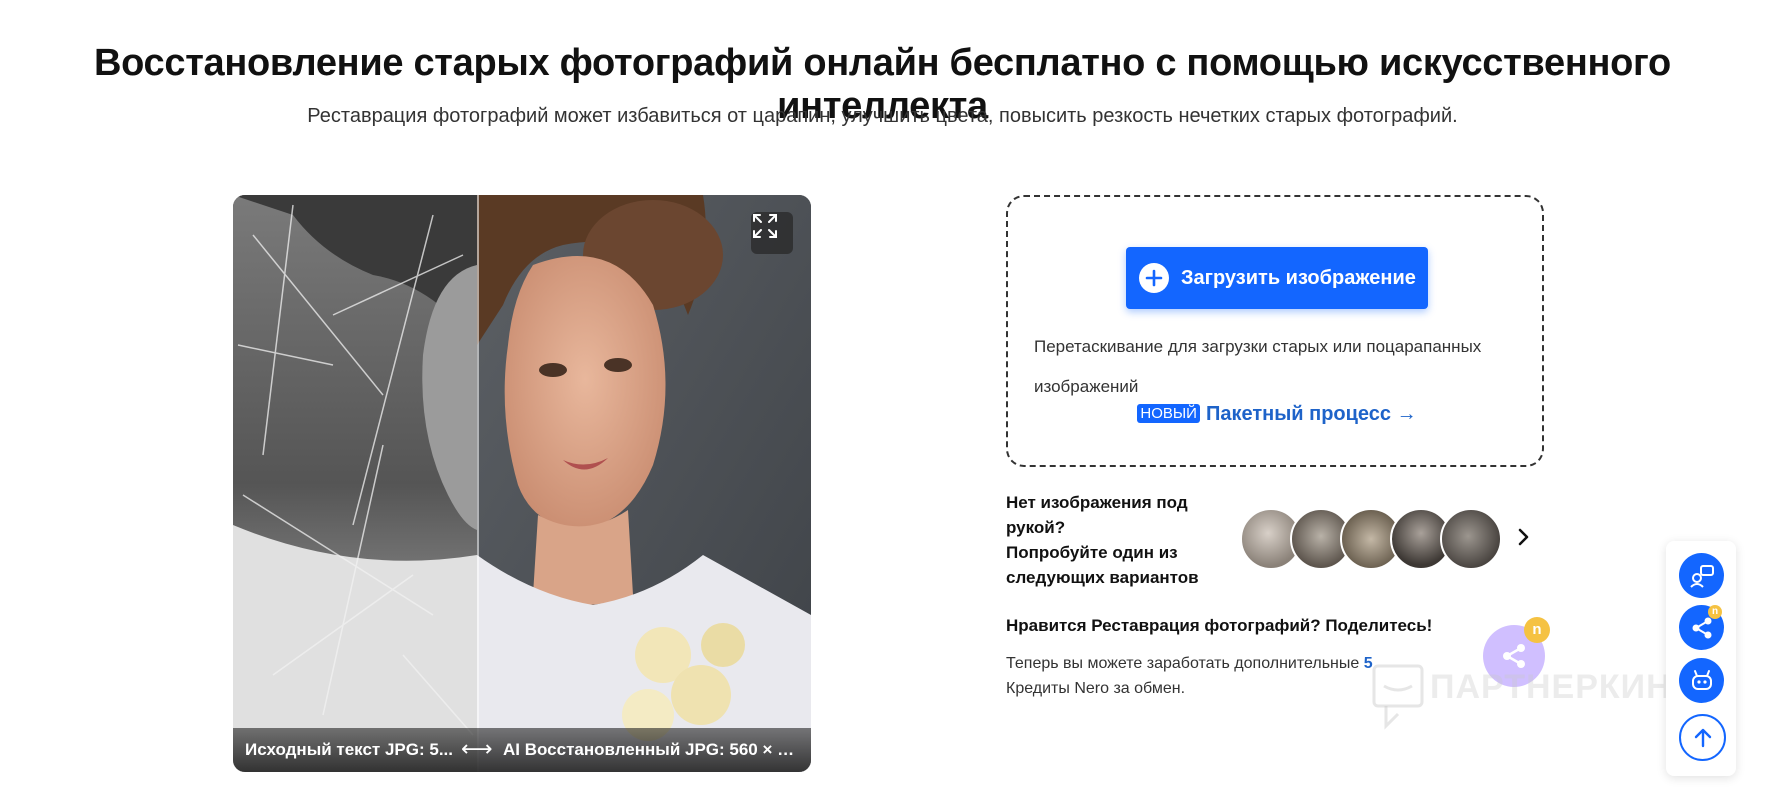 The height and width of the screenshot is (793, 1765). I want to click on arrow-up-icon, so click(1702, 737).